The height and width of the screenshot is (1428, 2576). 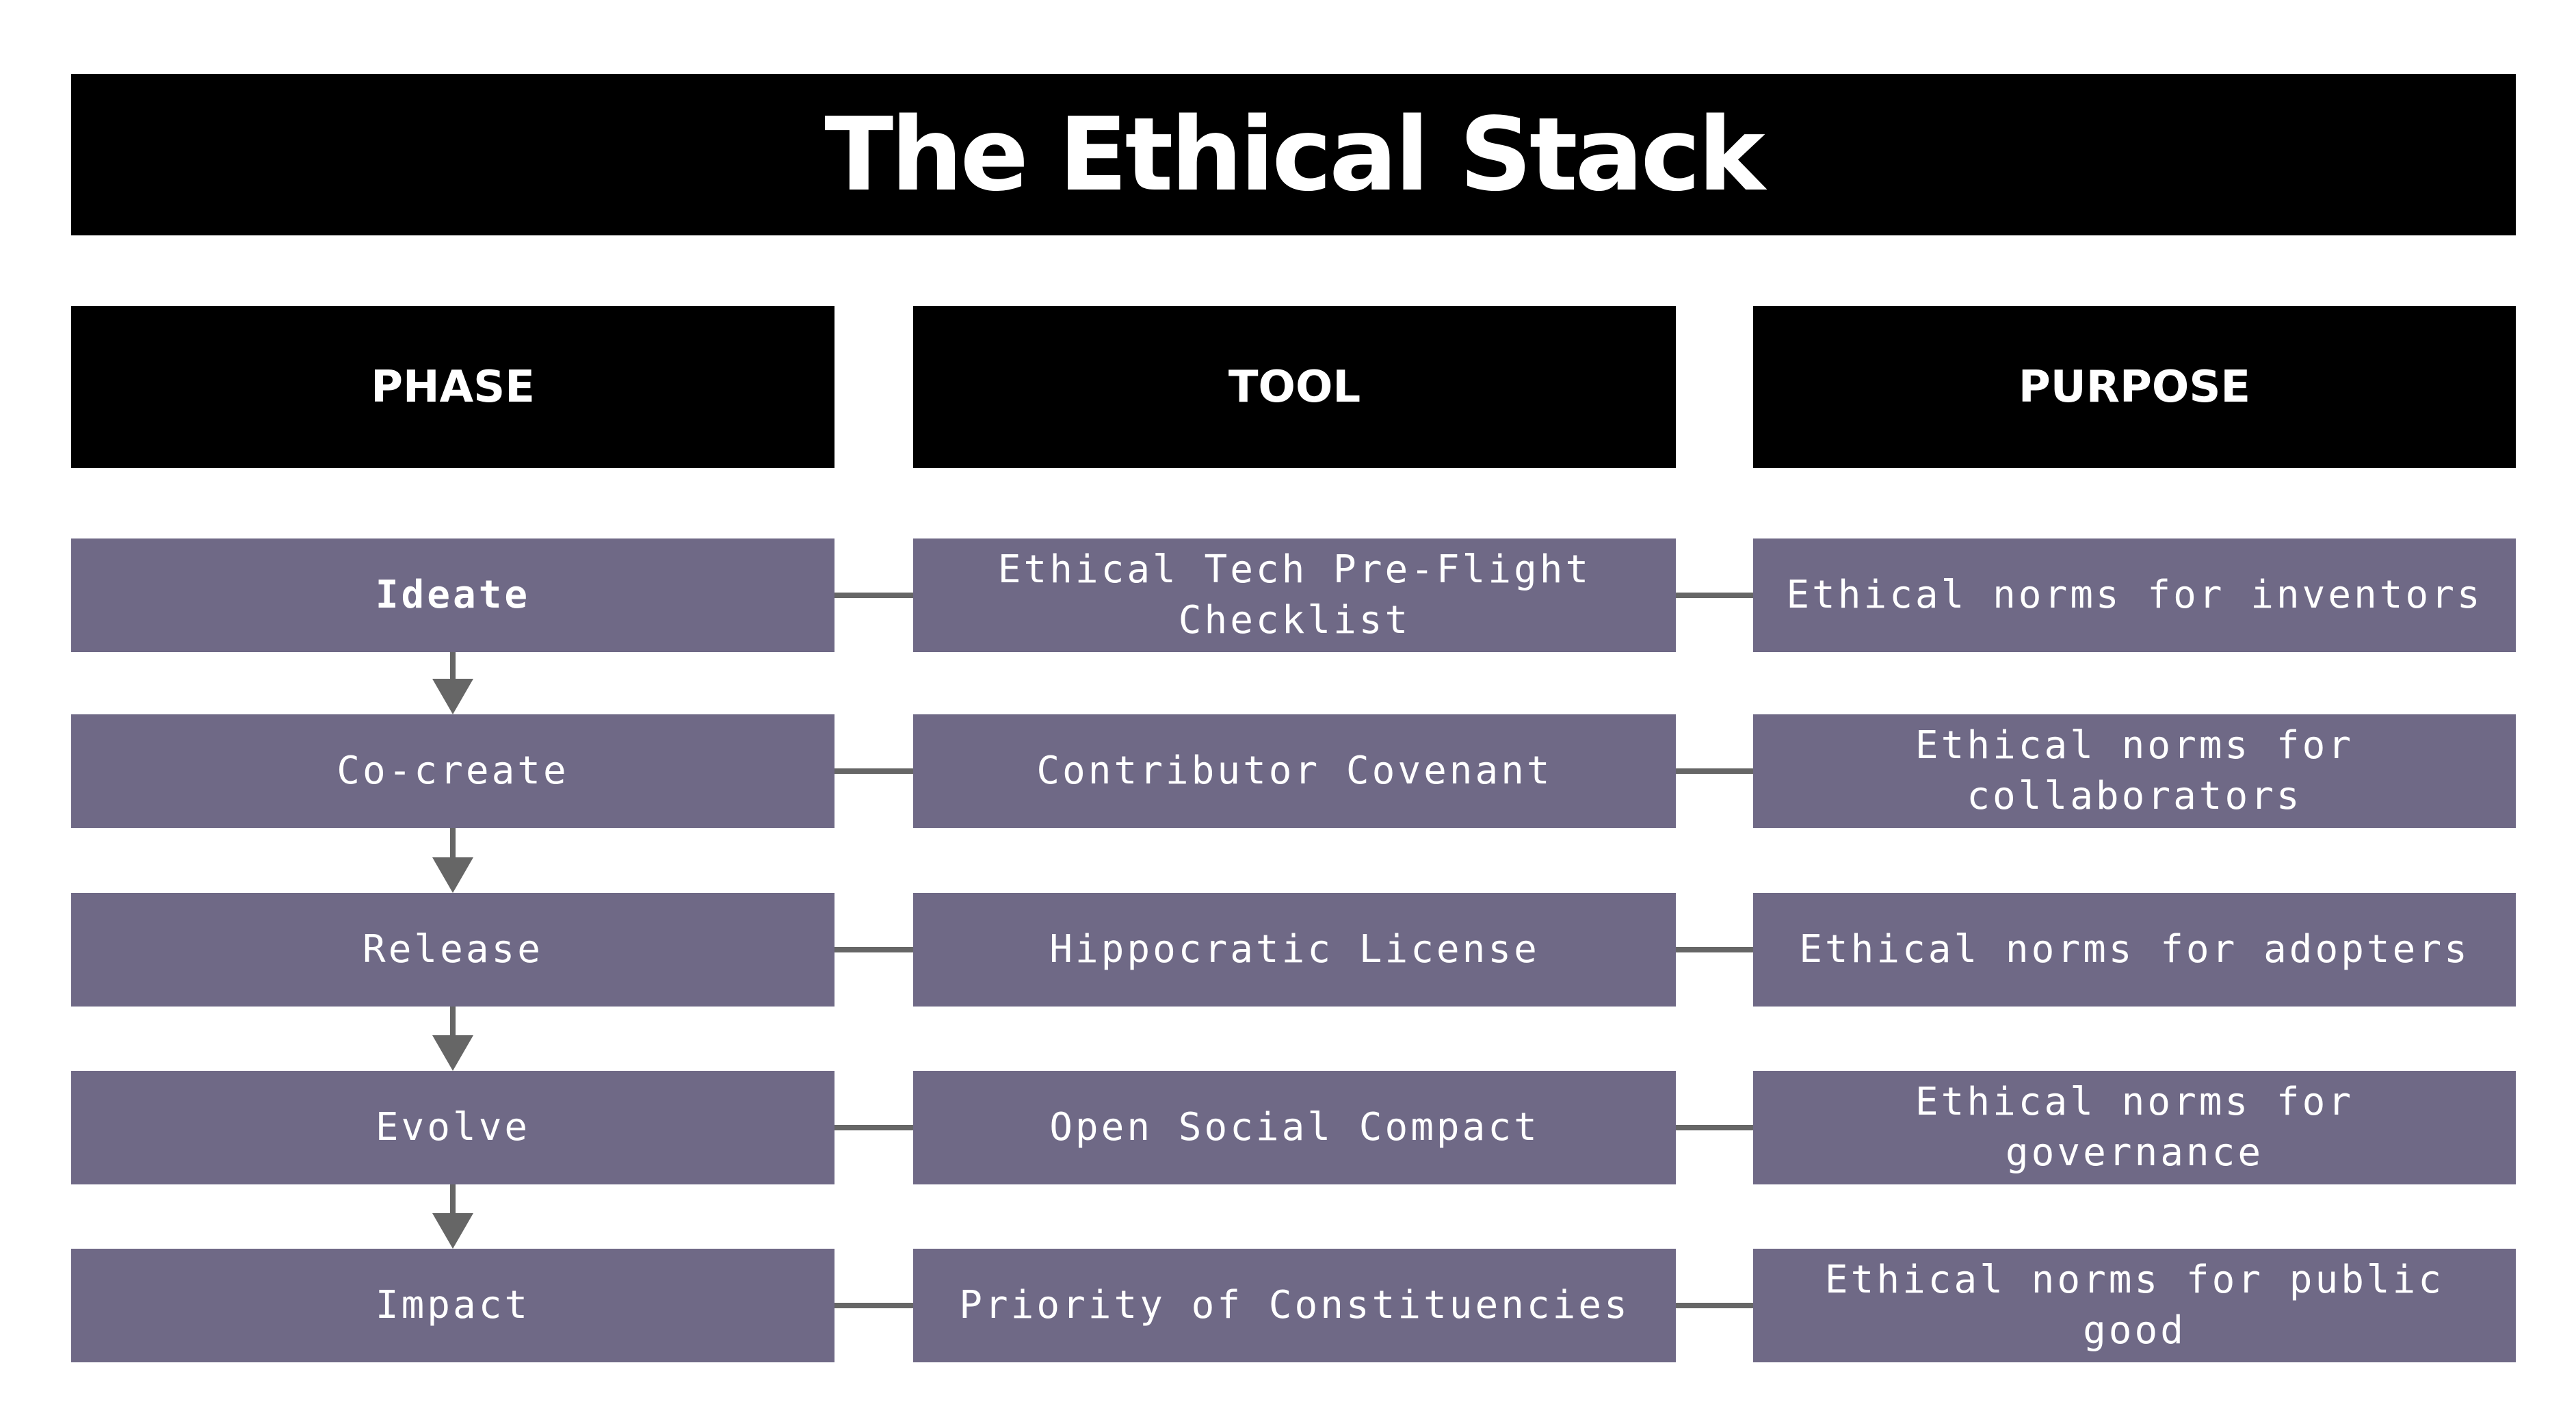 I want to click on purpose-collaborators: Ethical norms for collaborators, so click(x=2134, y=771).